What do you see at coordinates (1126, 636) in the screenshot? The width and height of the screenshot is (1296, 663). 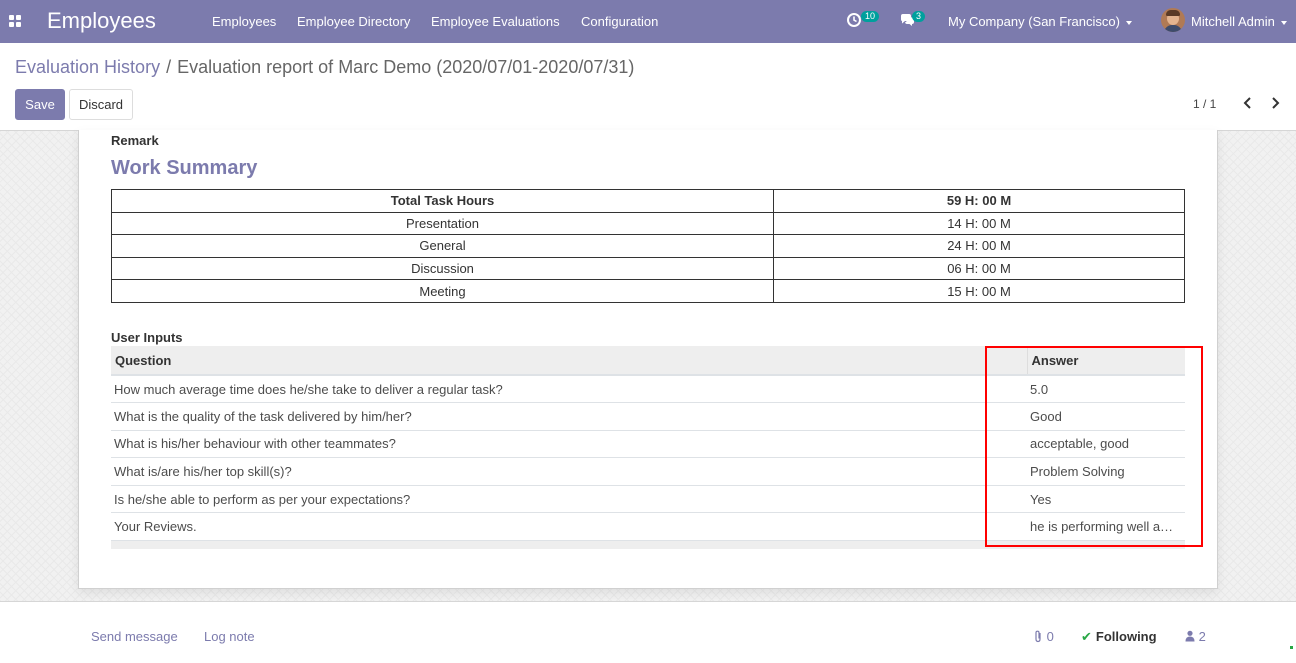 I see `following-label: Following` at bounding box center [1126, 636].